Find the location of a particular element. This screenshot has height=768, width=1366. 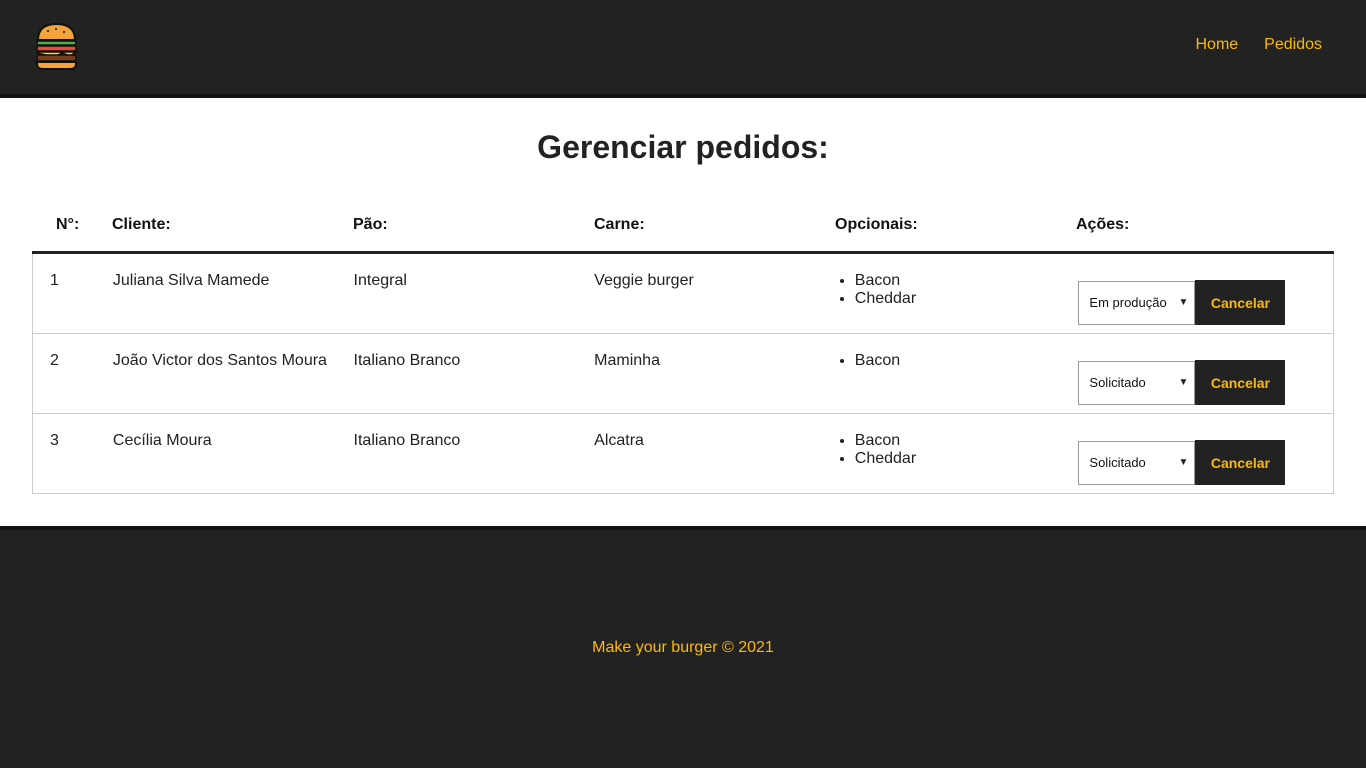

nav-home-link: Home is located at coordinates (1216, 45).